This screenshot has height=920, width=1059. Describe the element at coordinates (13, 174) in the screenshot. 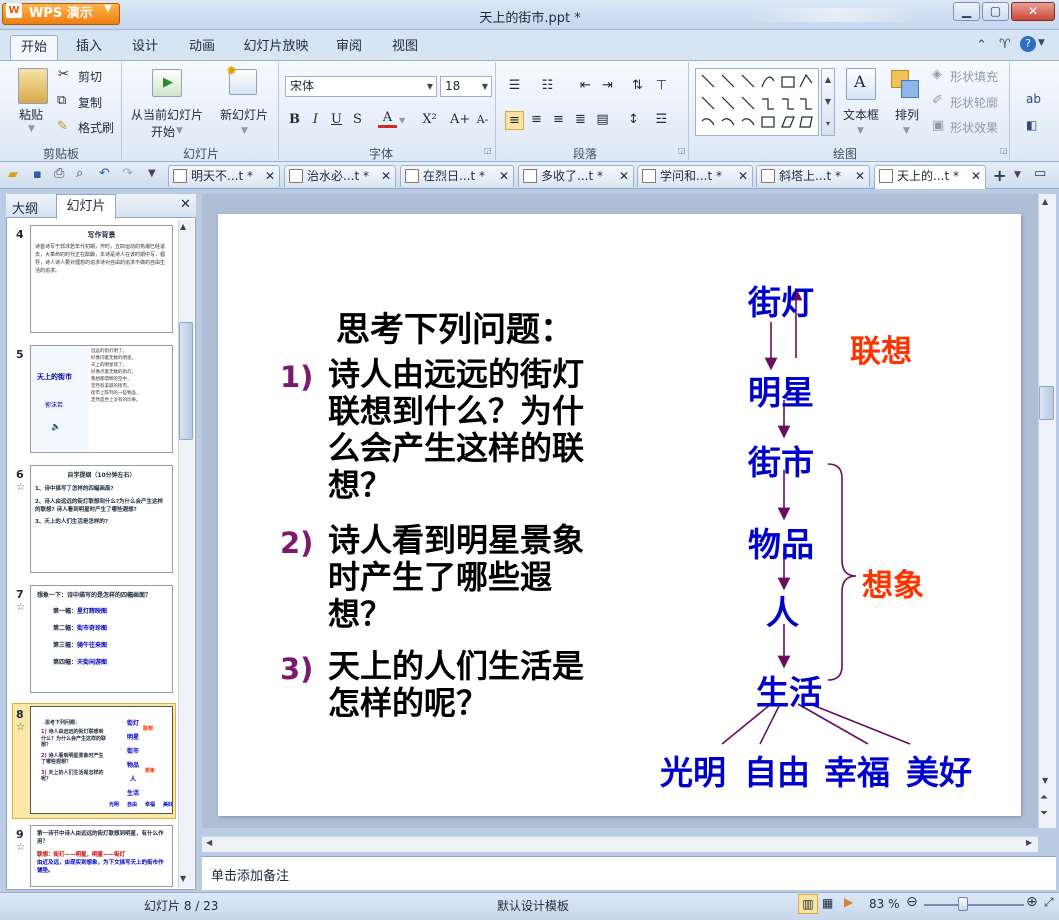

I see `open-folder-icon: ▰` at that location.